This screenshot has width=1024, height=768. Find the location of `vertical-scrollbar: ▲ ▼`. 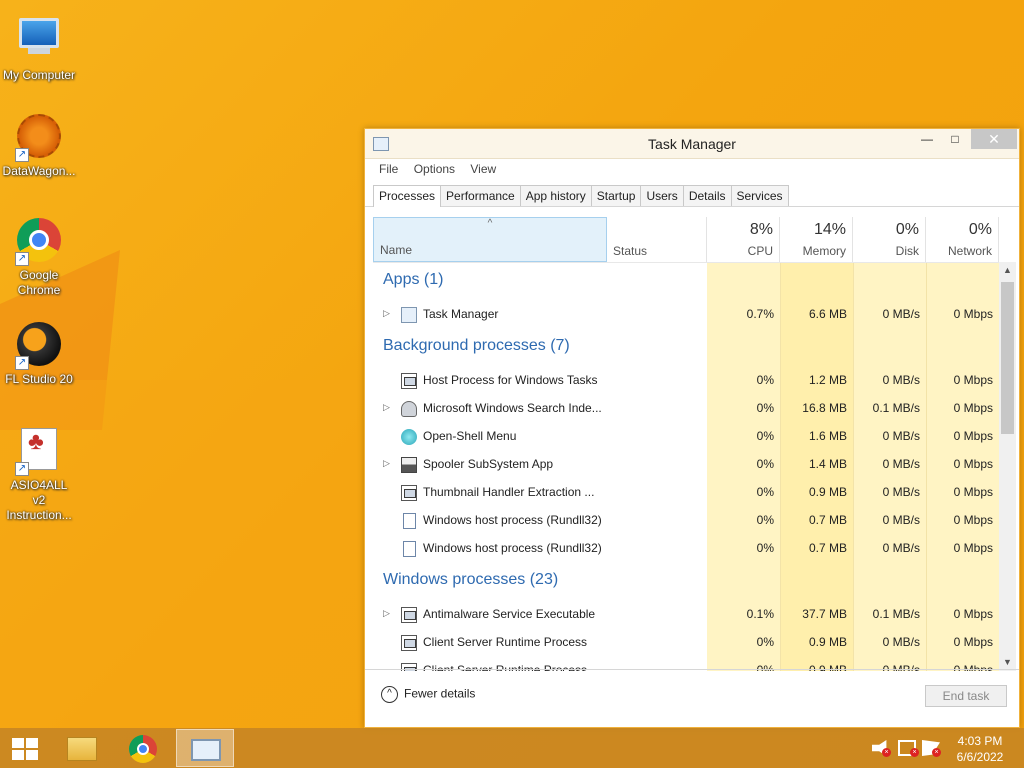

vertical-scrollbar: ▲ ▼ is located at coordinates (1007, 466).